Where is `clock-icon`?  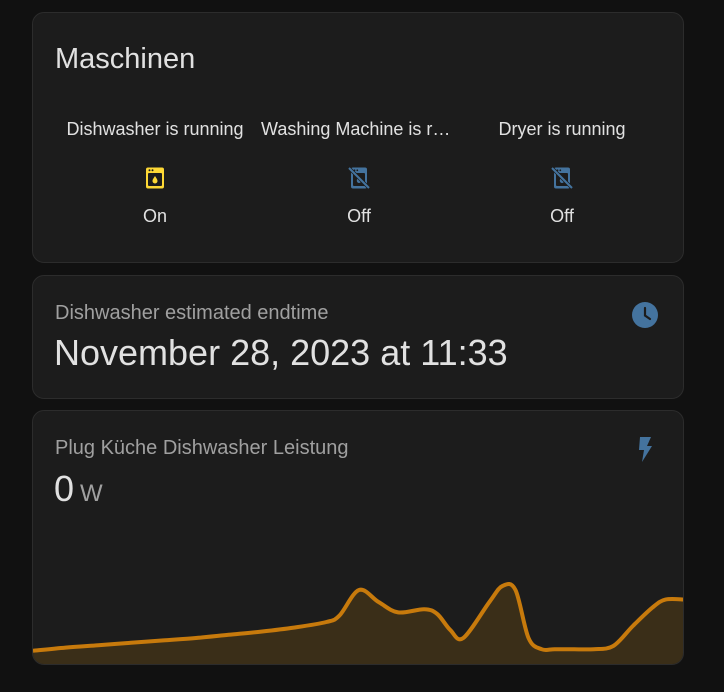
clock-icon is located at coordinates (645, 315).